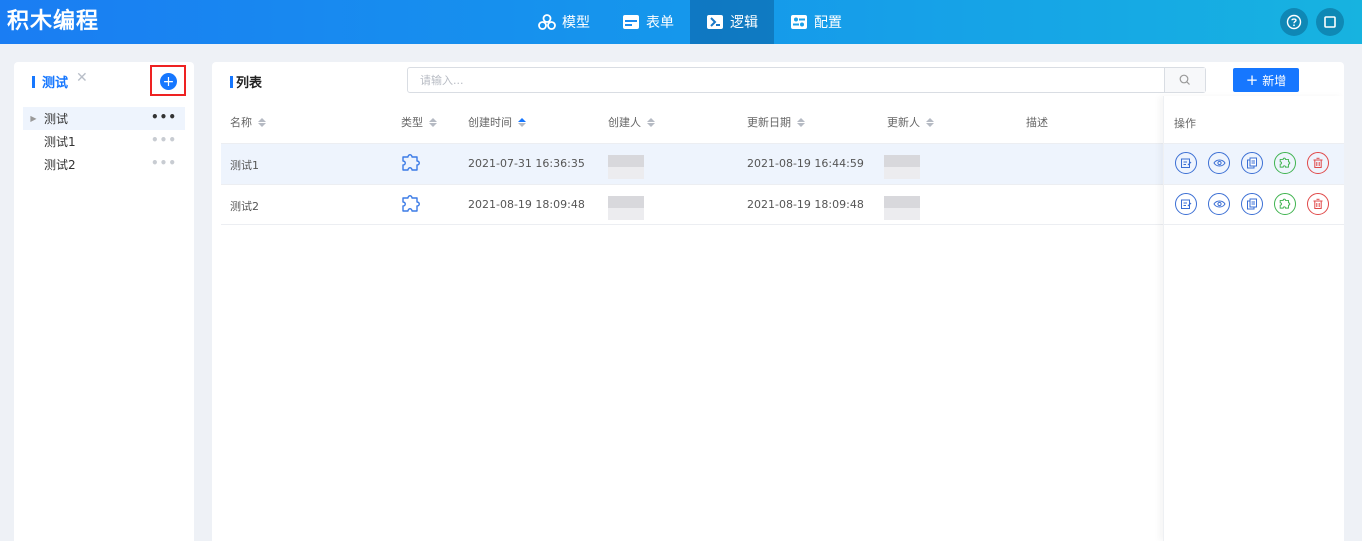 The width and height of the screenshot is (1362, 541). I want to click on search-input, so click(786, 80).